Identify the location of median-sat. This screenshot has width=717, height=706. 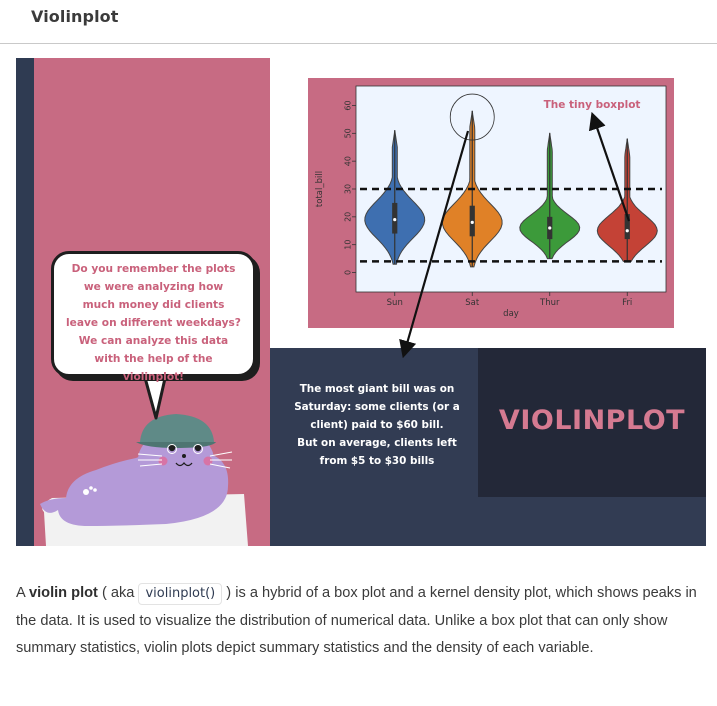
(472, 222).